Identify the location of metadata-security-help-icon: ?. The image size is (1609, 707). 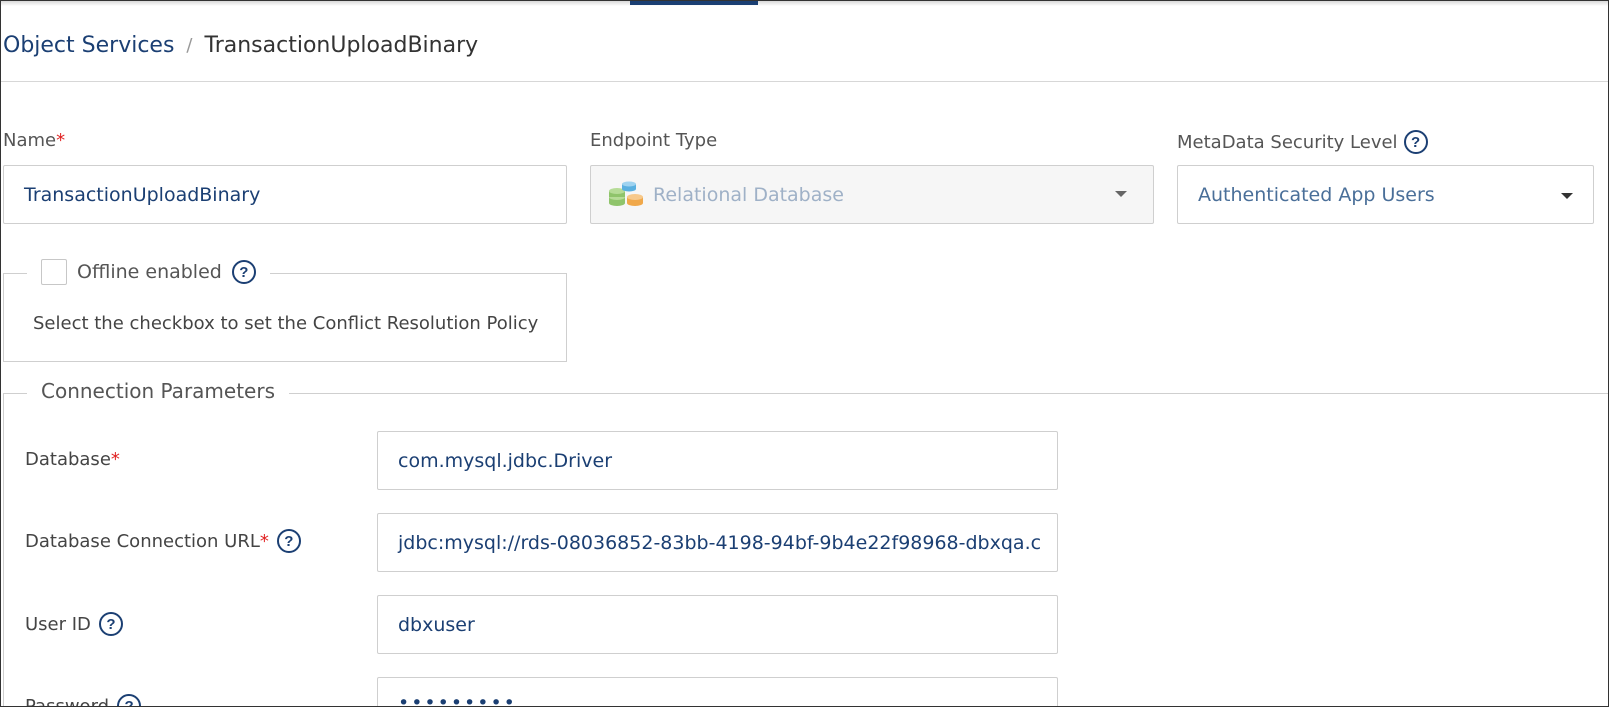
(1415, 142).